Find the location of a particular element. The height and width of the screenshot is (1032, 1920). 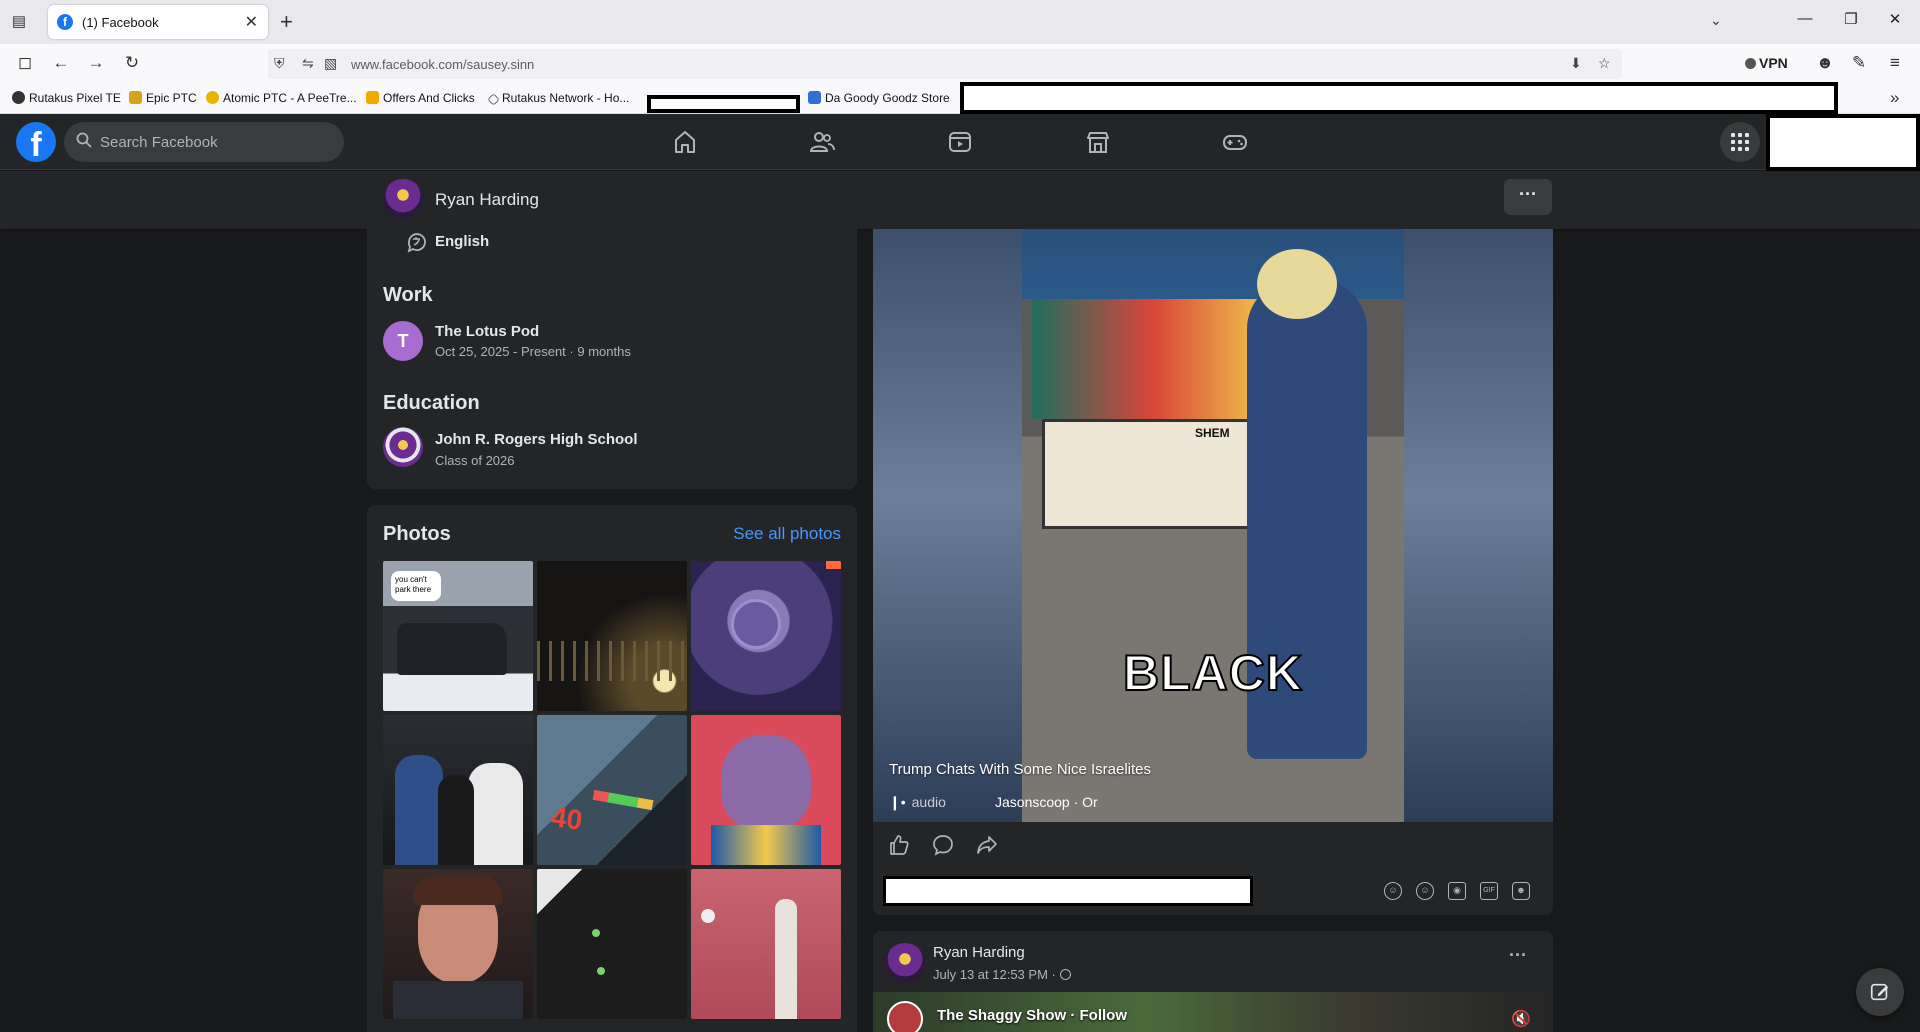

game-screen-photo: 40 is located at coordinates (612, 790).